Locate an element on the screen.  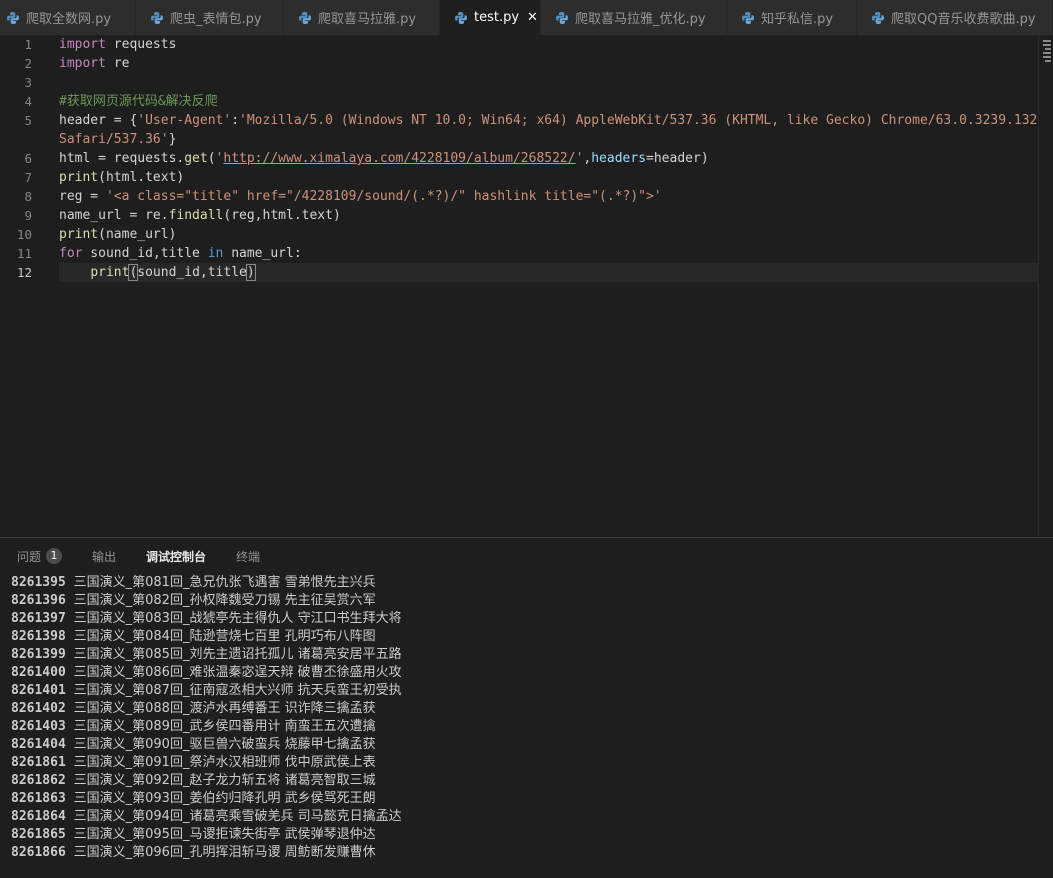
sound-id: 8261396 is located at coordinates (38, 600).